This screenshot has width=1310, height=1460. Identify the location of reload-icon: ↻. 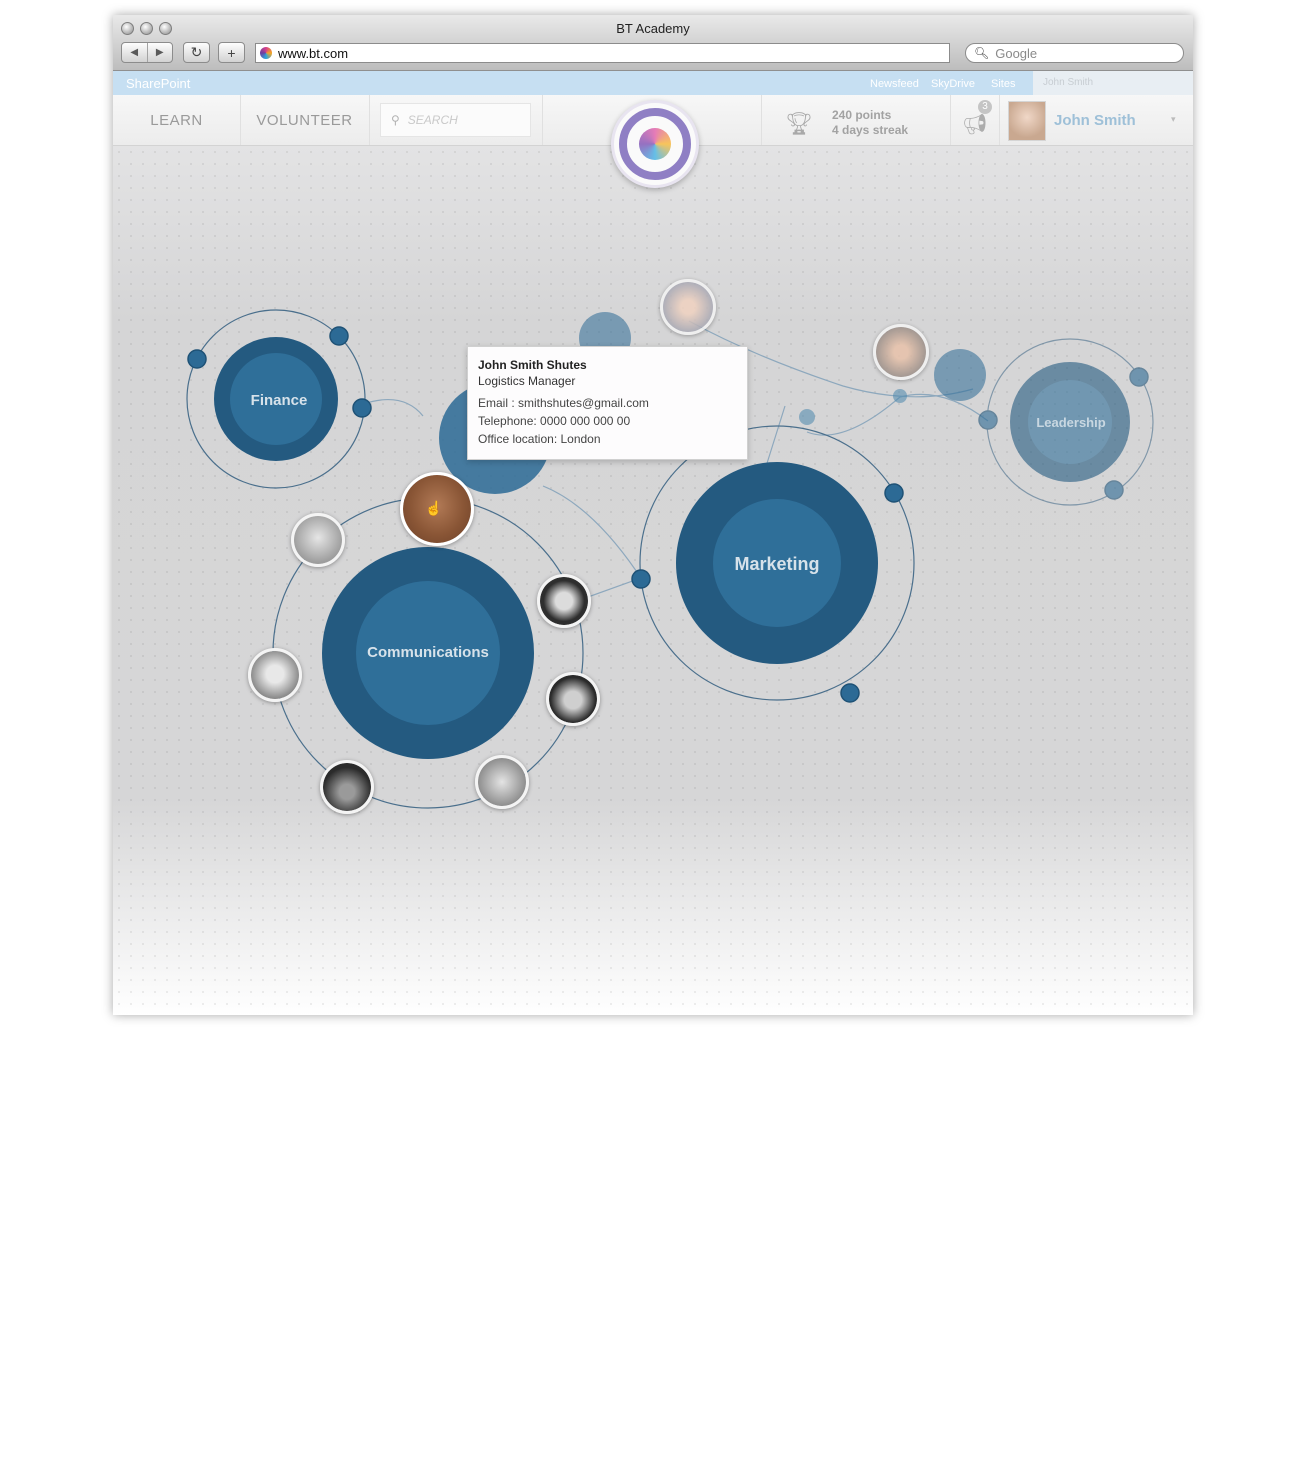
(196, 52).